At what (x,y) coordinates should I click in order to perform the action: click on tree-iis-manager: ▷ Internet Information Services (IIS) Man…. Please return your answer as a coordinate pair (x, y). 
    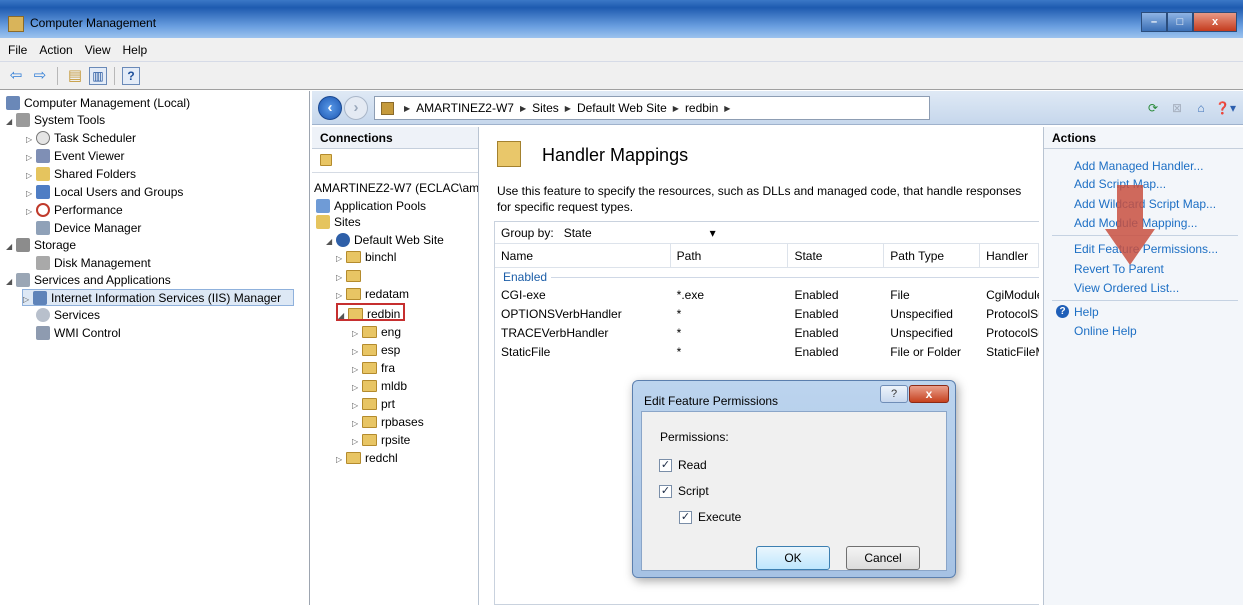
    Looking at the image, I should click on (158, 297).